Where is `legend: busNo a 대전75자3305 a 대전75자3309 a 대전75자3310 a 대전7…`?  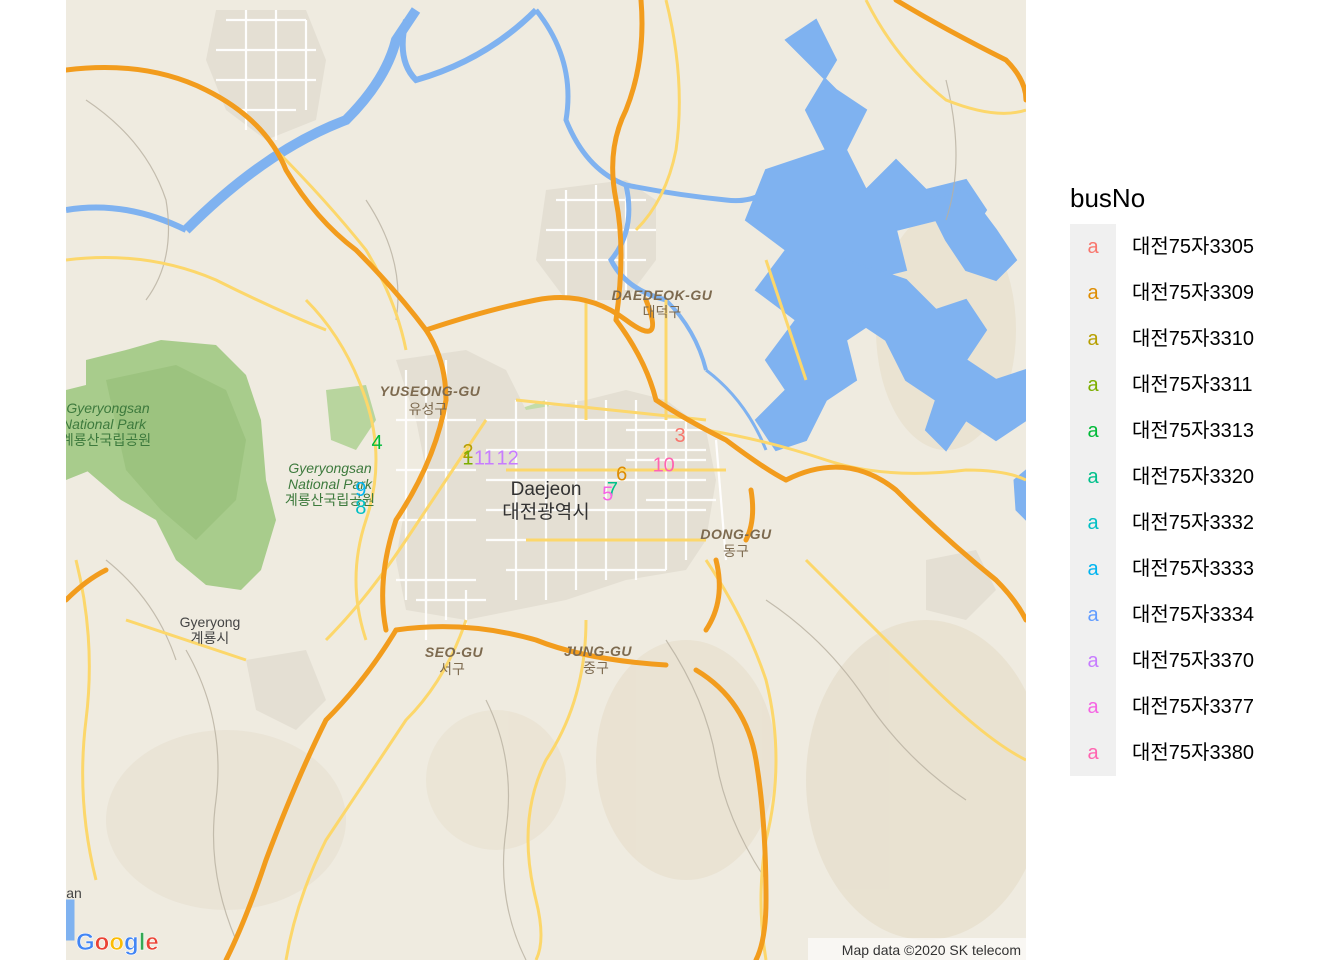
legend: busNo a 대전75자3305 a 대전75자3309 a 대전75자3310 a 대전7… is located at coordinates (1162, 478).